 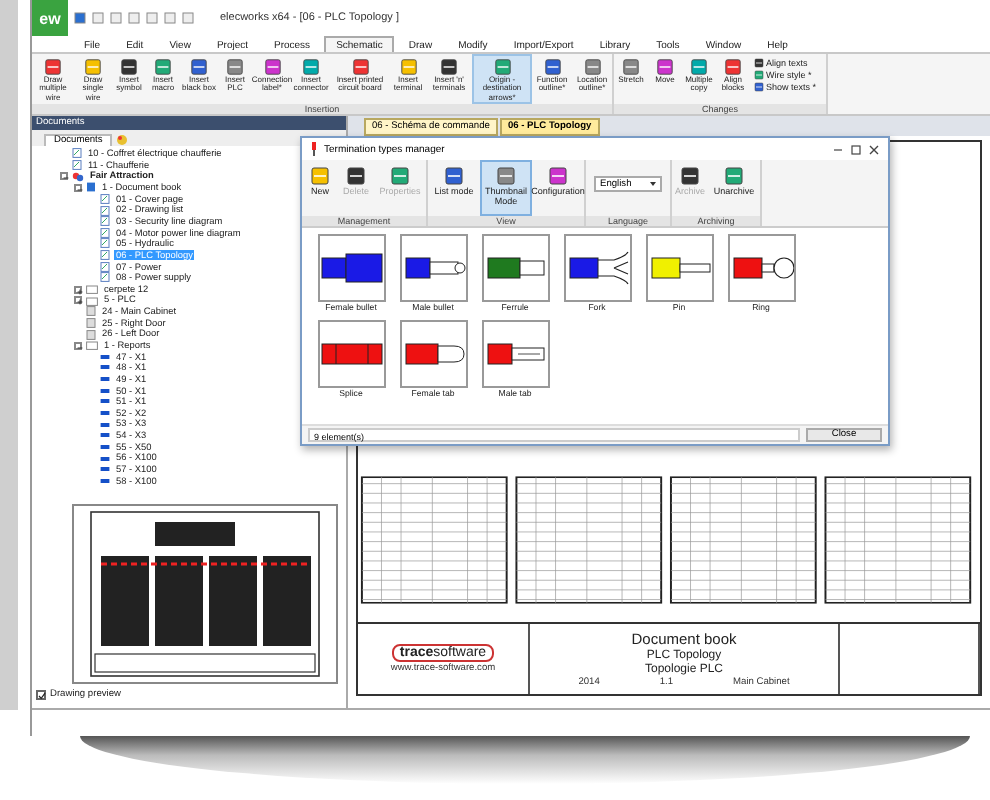 I want to click on project-icon, so click(x=78, y=176).